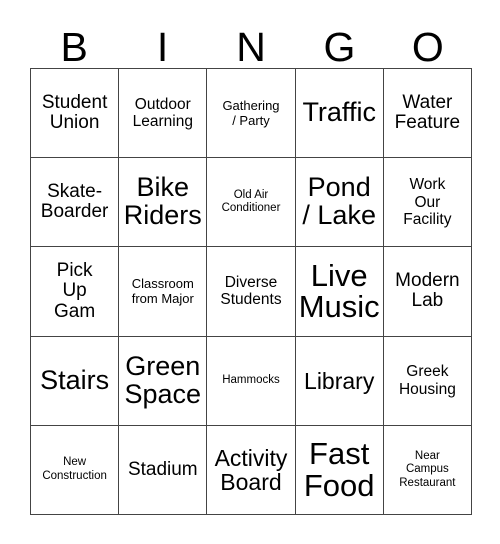  I want to click on bingo-cell-label: Student Union, so click(74, 112).